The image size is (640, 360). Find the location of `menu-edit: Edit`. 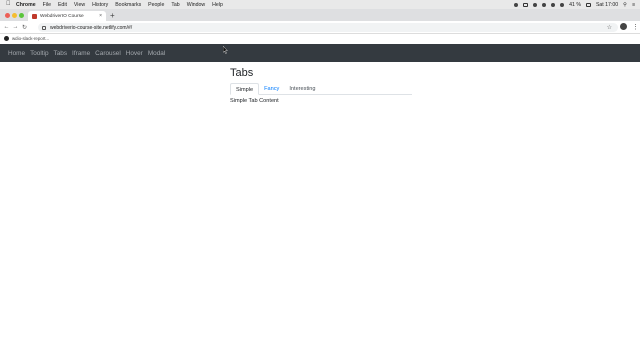

menu-edit: Edit is located at coordinates (62, 5).